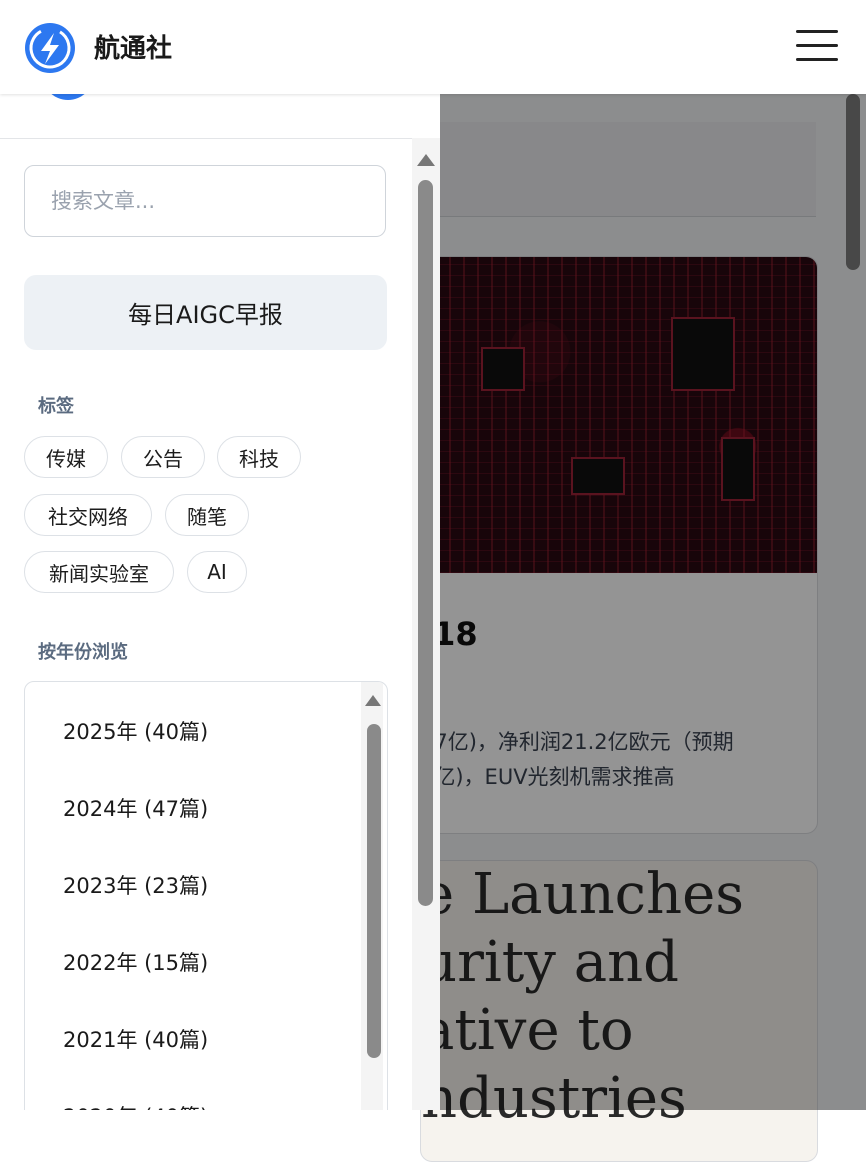  Describe the element at coordinates (66, 457) in the screenshot. I see `tag-chip: 传媒` at that location.